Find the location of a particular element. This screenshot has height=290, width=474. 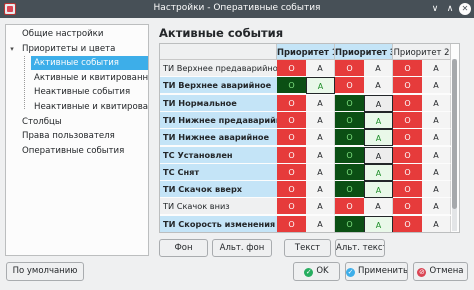

tree-item: Общие настройки is located at coordinates (83, 34).